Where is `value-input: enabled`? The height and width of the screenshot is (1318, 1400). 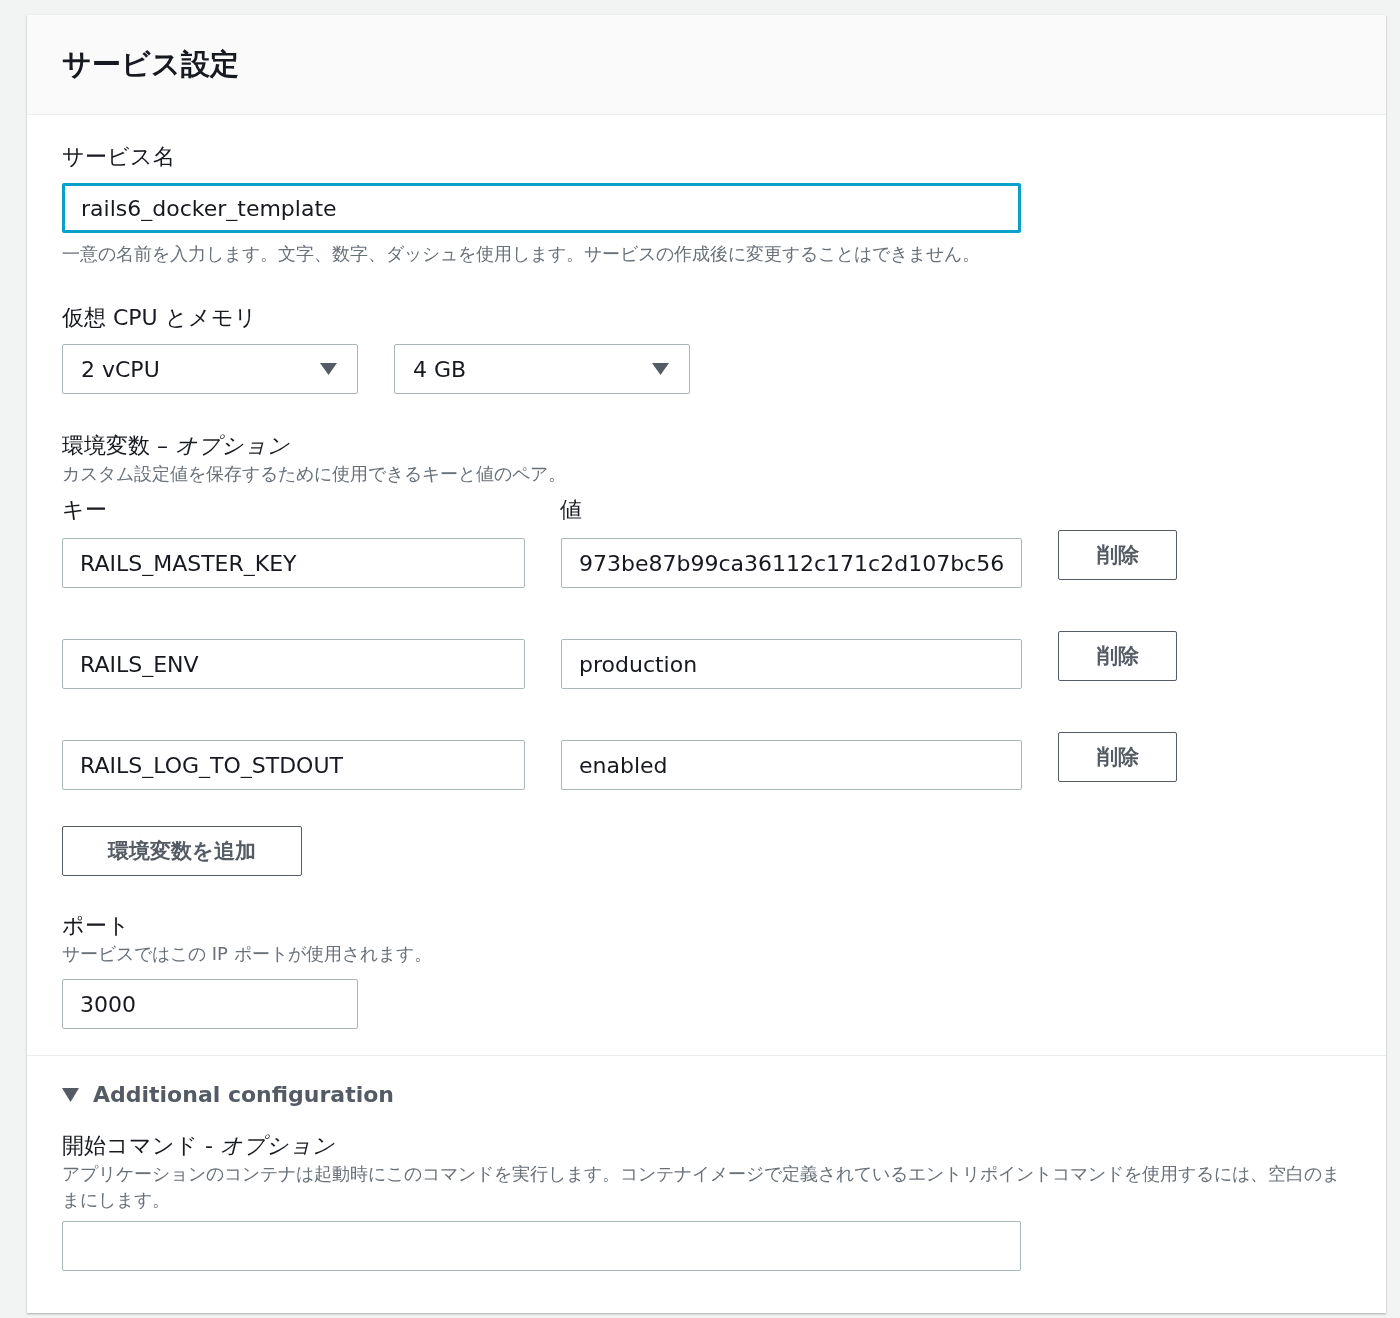
value-input: enabled is located at coordinates (791, 765).